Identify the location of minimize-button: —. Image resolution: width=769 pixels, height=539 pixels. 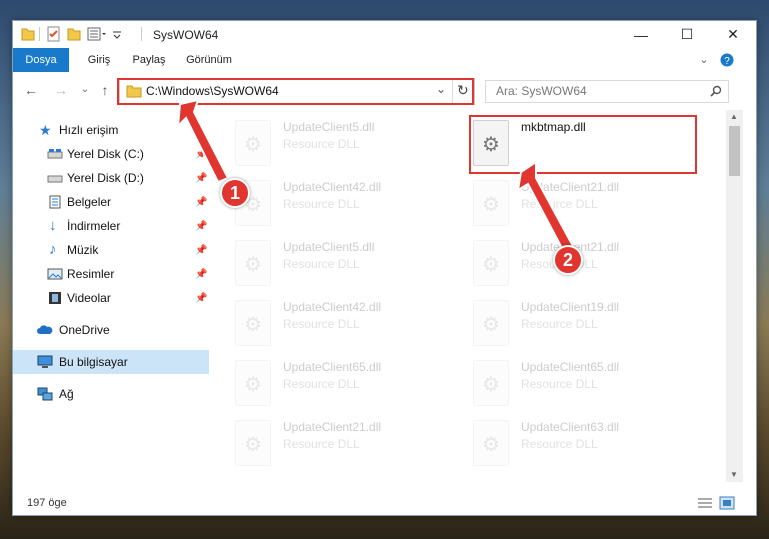
(641, 34).